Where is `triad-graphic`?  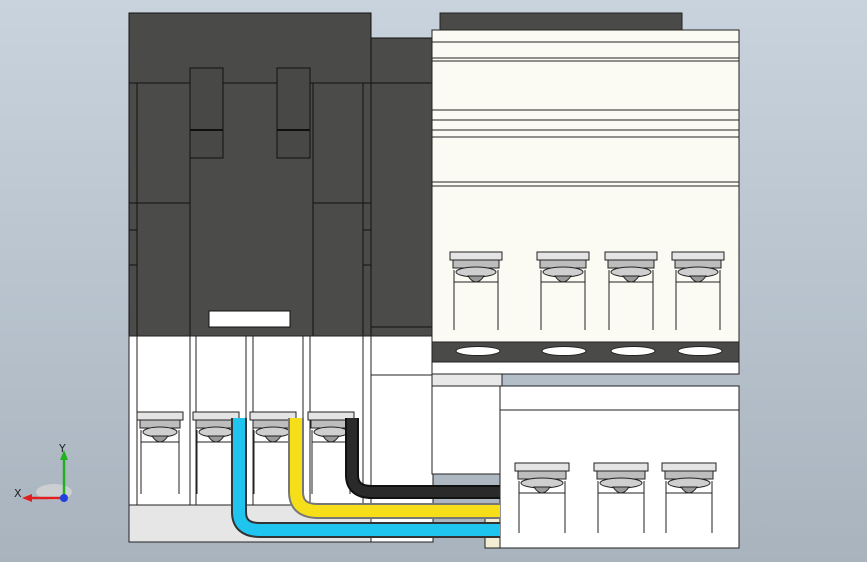
triad-graphic is located at coordinates (47, 476).